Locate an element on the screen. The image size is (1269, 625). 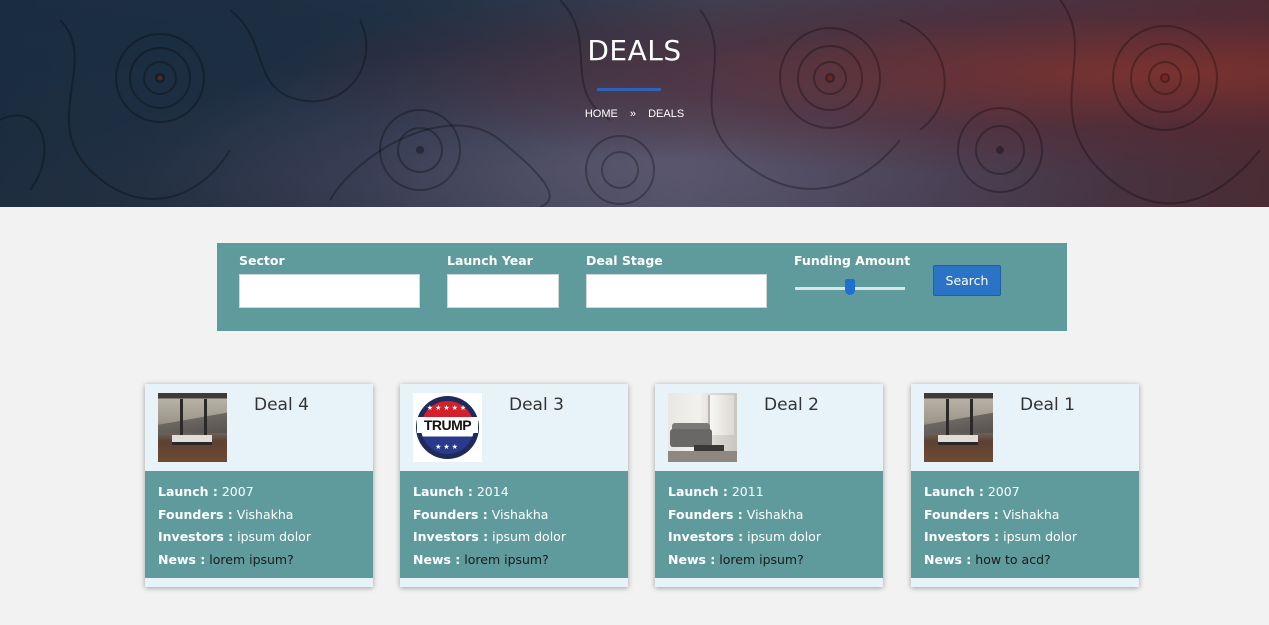
deal-thumbnail: ★★★★★ TRUMP ★★★ is located at coordinates (447, 427).